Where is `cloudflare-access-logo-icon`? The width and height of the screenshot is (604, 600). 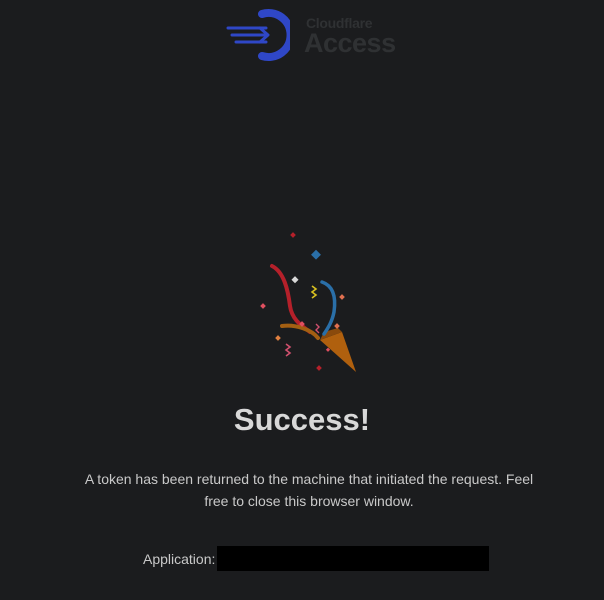 cloudflare-access-logo-icon is located at coordinates (258, 35).